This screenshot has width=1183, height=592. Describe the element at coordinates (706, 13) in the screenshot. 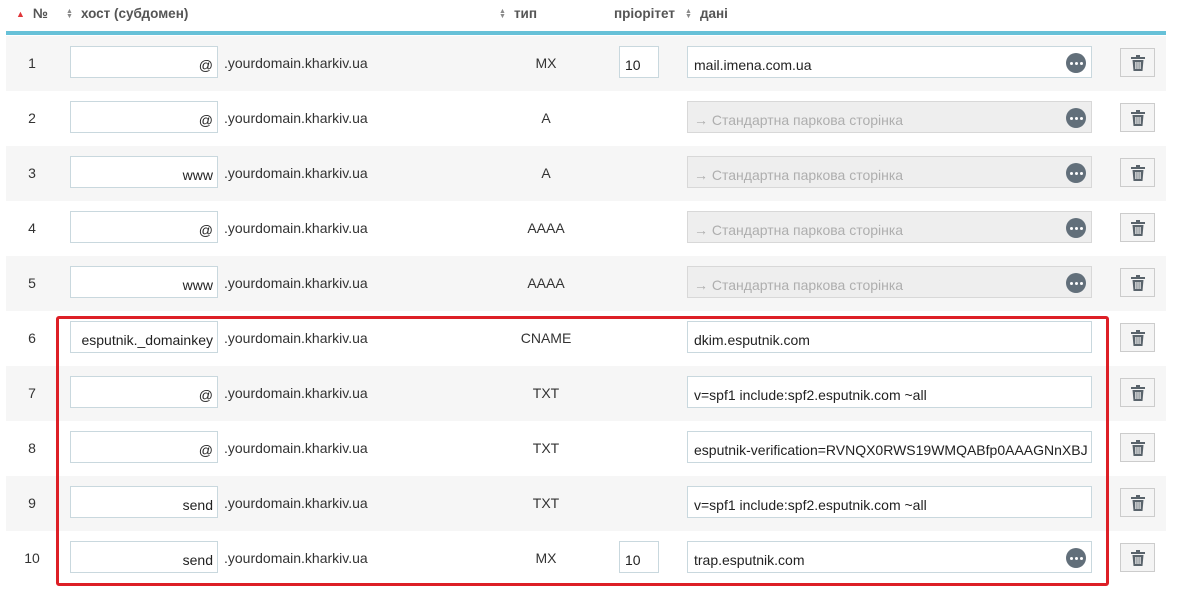

I see `column-header-data: ▲ ▼ дані` at that location.